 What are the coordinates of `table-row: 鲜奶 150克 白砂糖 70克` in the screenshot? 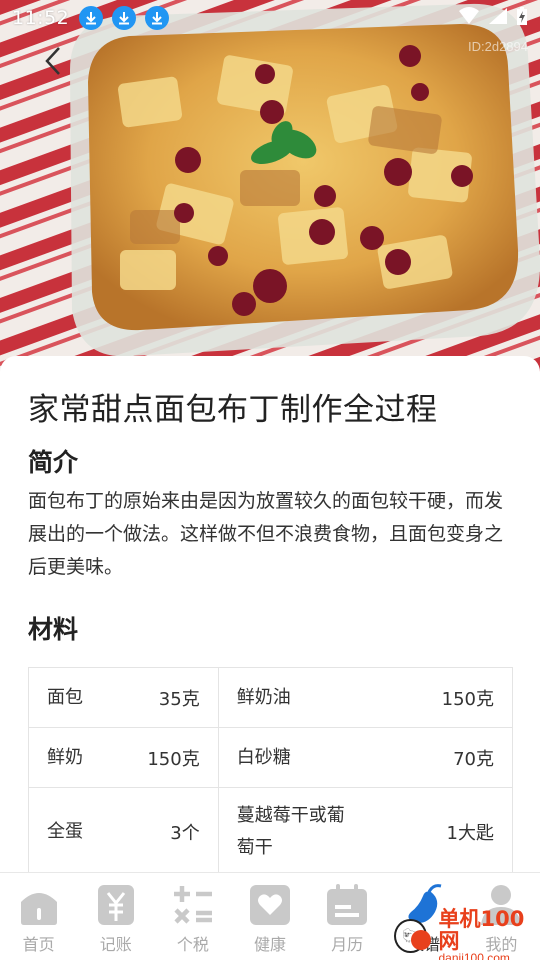 It's located at (271, 757).